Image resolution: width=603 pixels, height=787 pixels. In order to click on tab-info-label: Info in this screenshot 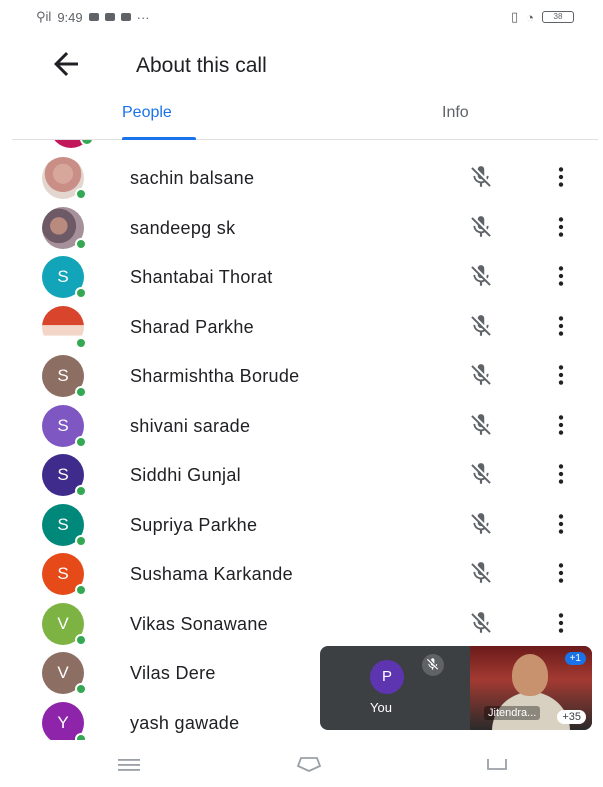, I will do `click(455, 112)`.